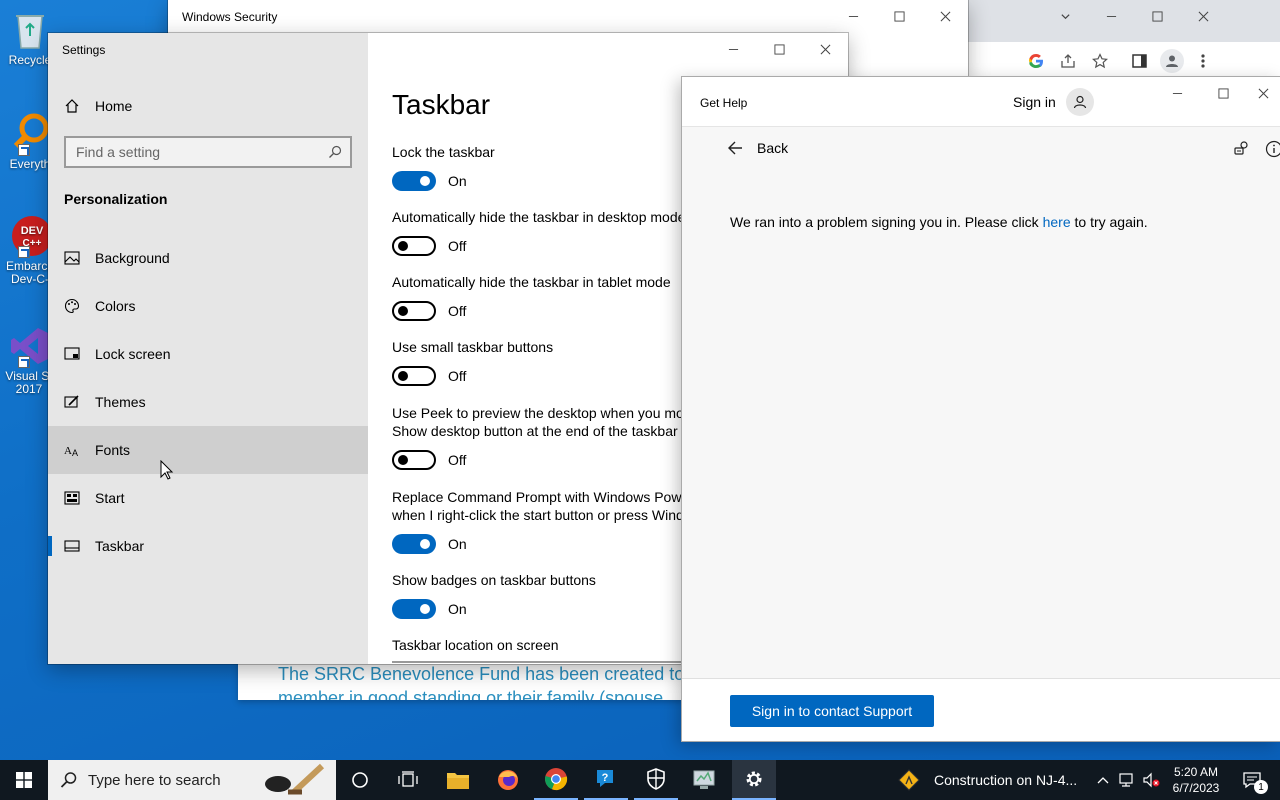  Describe the element at coordinates (656, 780) in the screenshot. I see `taskbar-windows-security` at that location.